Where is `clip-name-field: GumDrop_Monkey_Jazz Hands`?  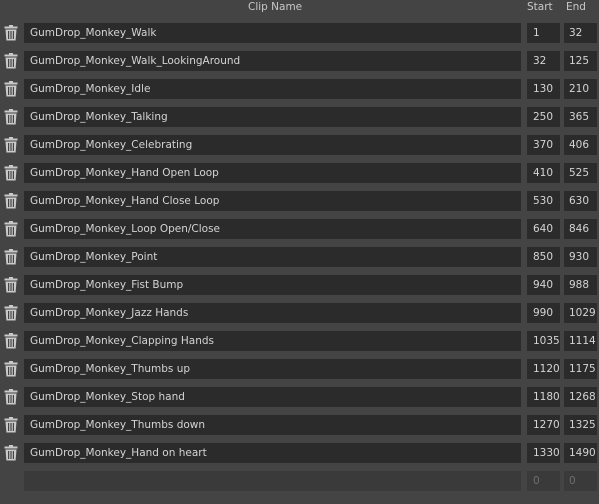
clip-name-field: GumDrop_Monkey_Jazz Hands is located at coordinates (272, 313).